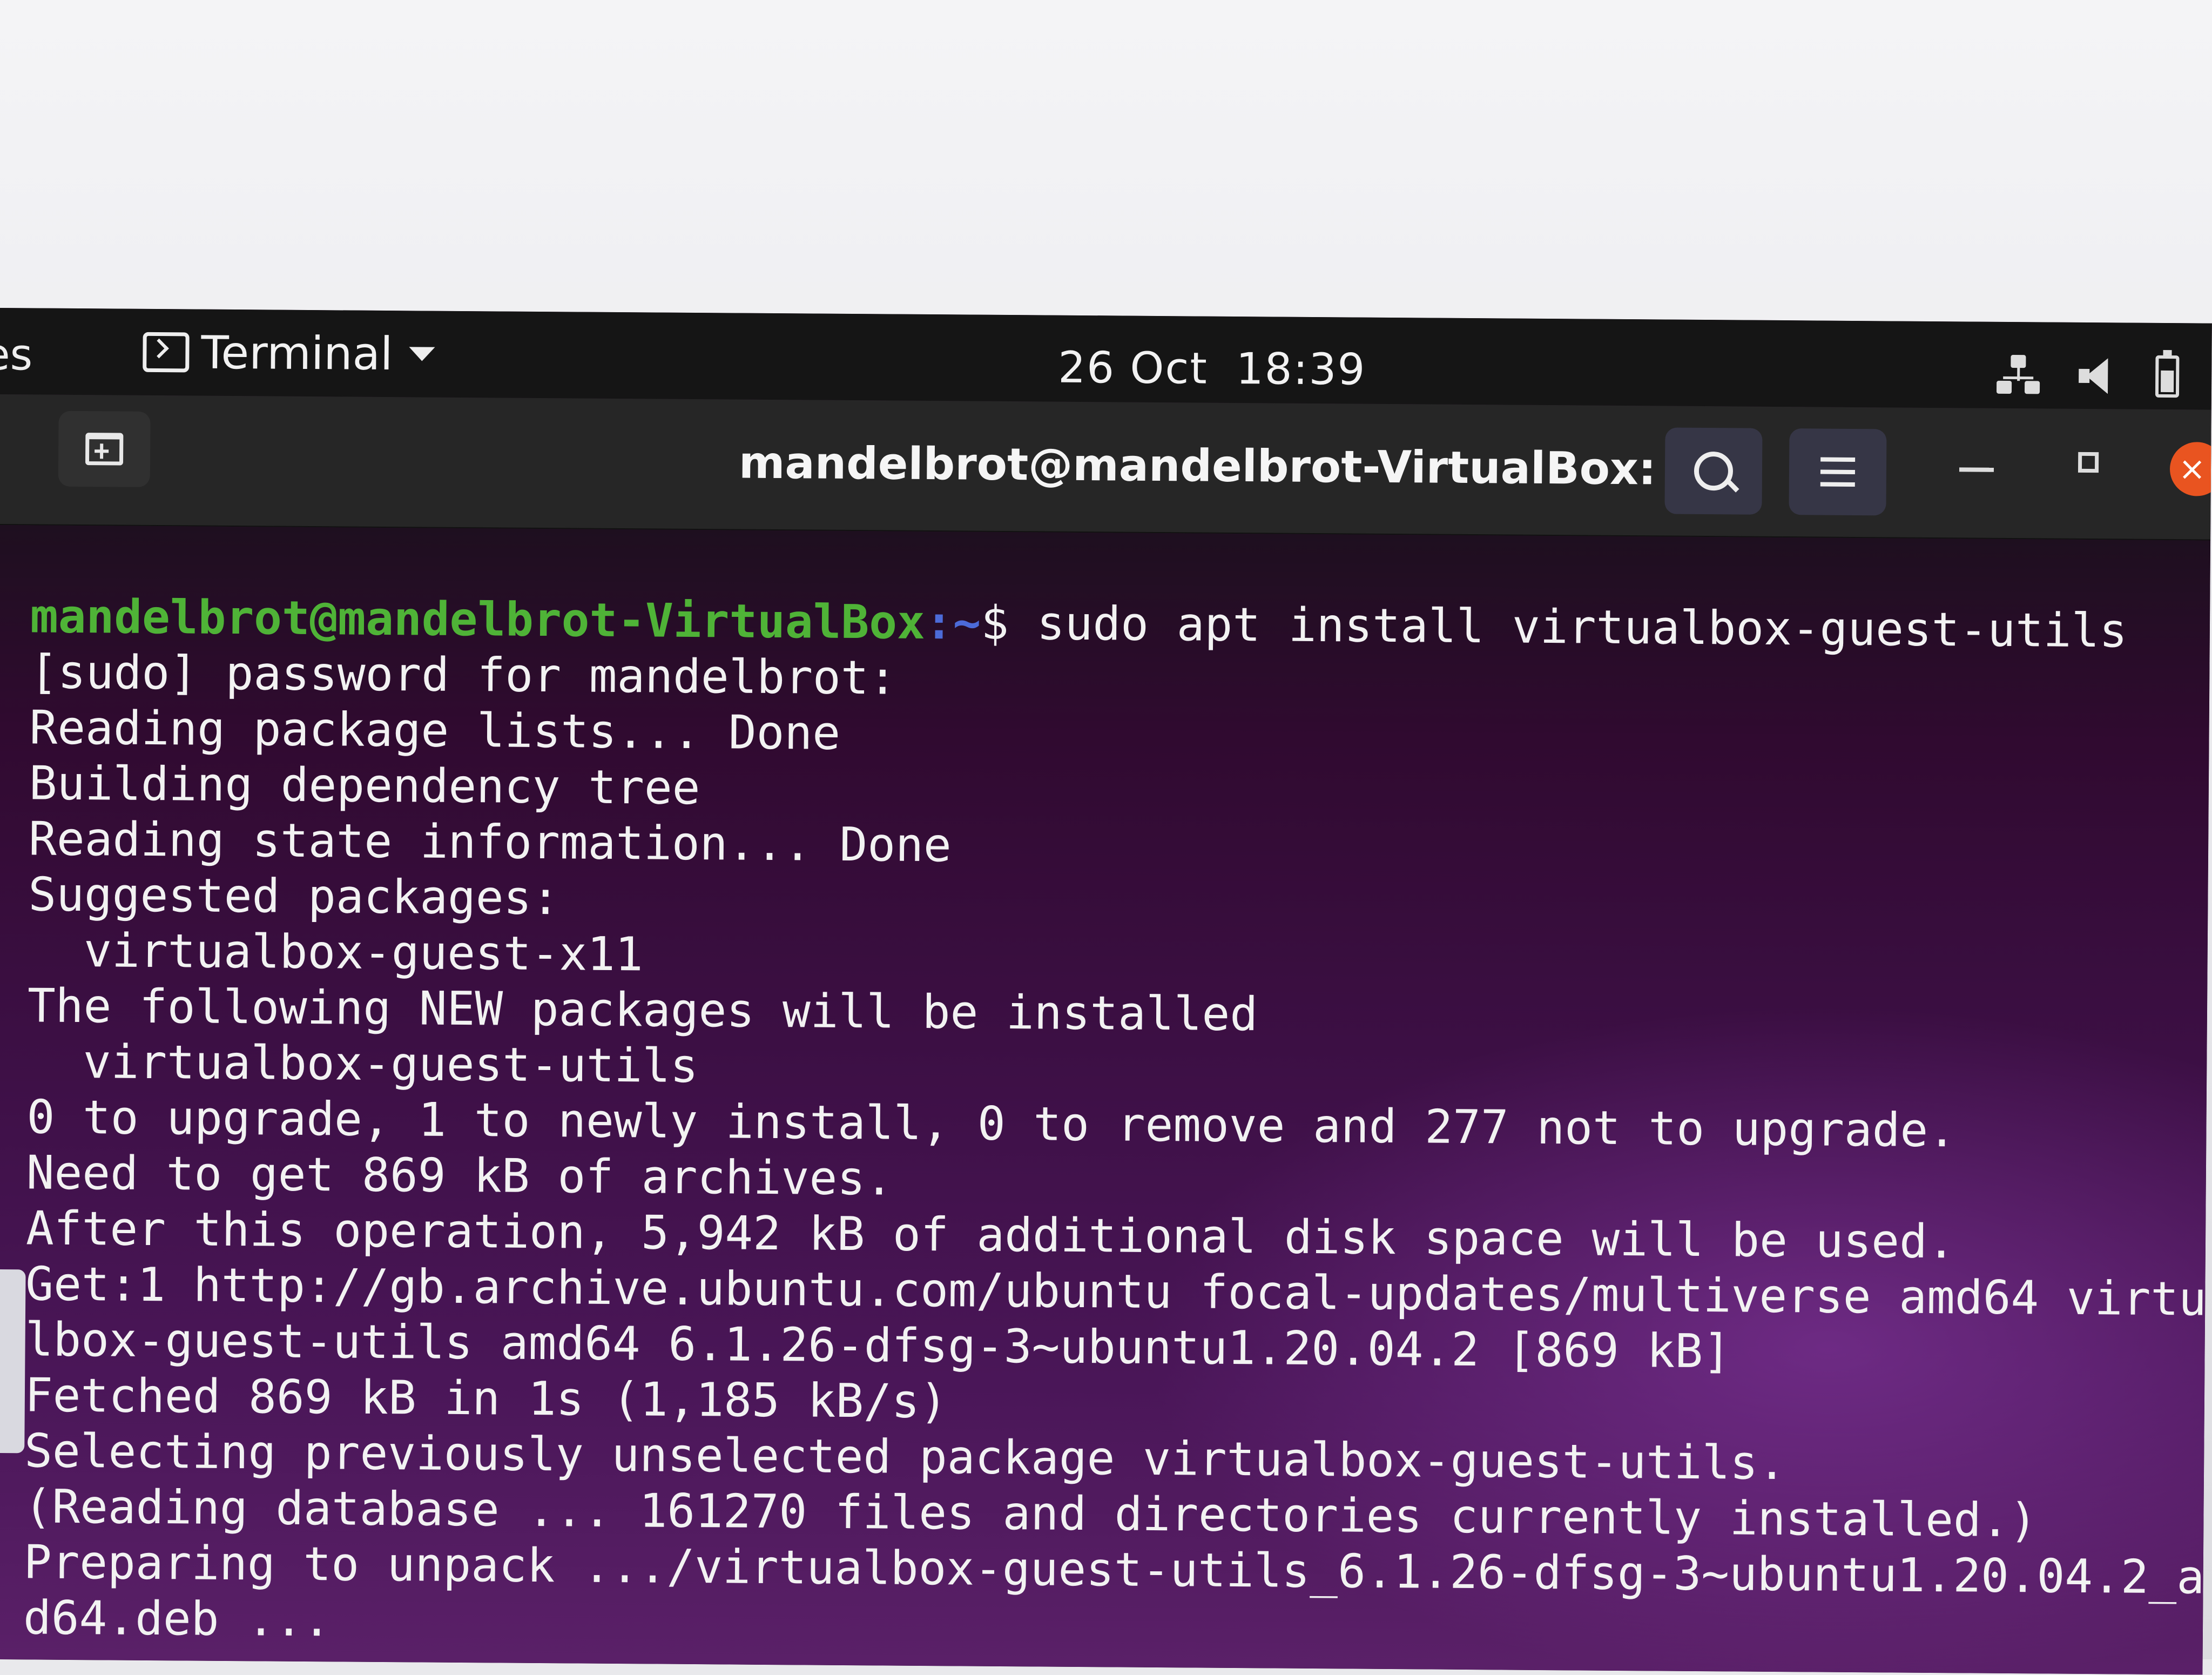 The height and width of the screenshot is (1675, 2212). I want to click on maximize-button, so click(2088, 463).